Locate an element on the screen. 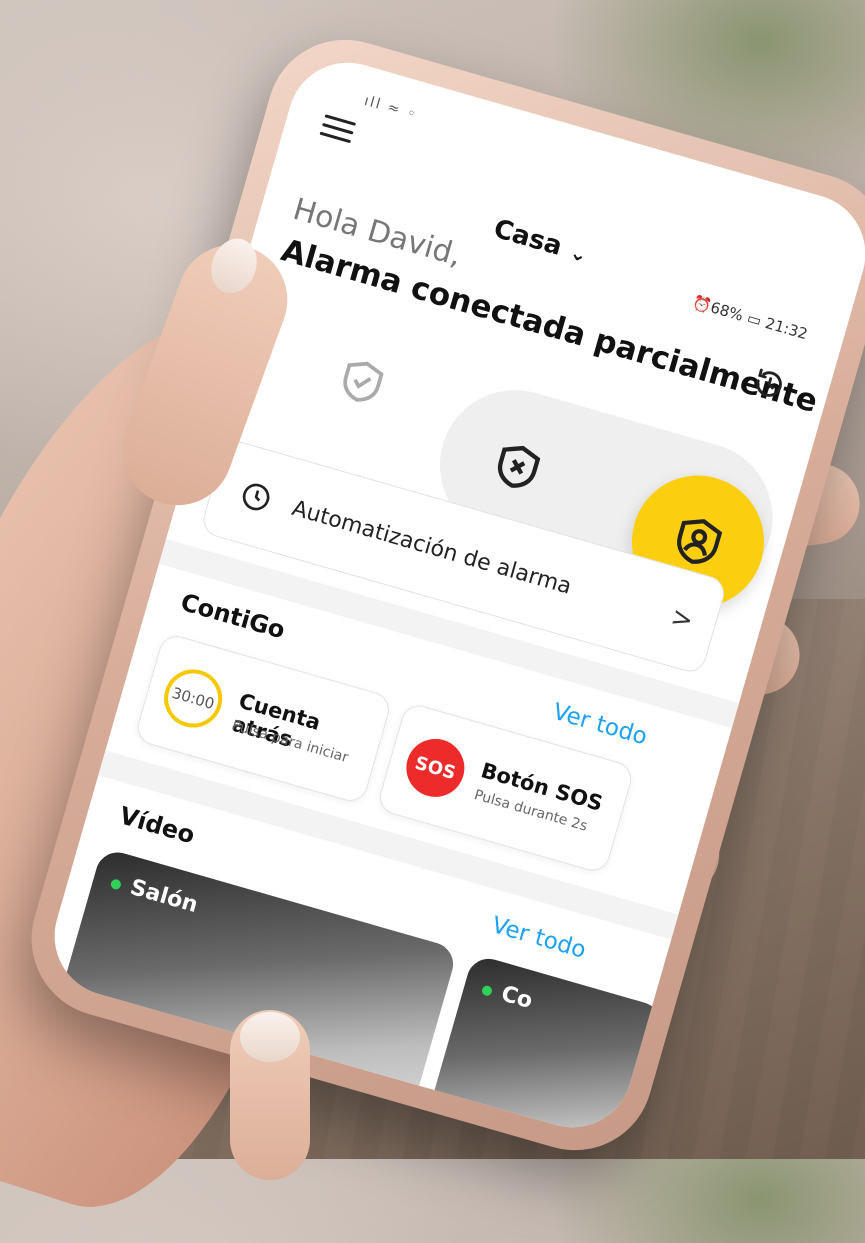 The height and width of the screenshot is (1243, 865). status-battery-time: ⏰68% ▭ 21:32 is located at coordinates (750, 318).